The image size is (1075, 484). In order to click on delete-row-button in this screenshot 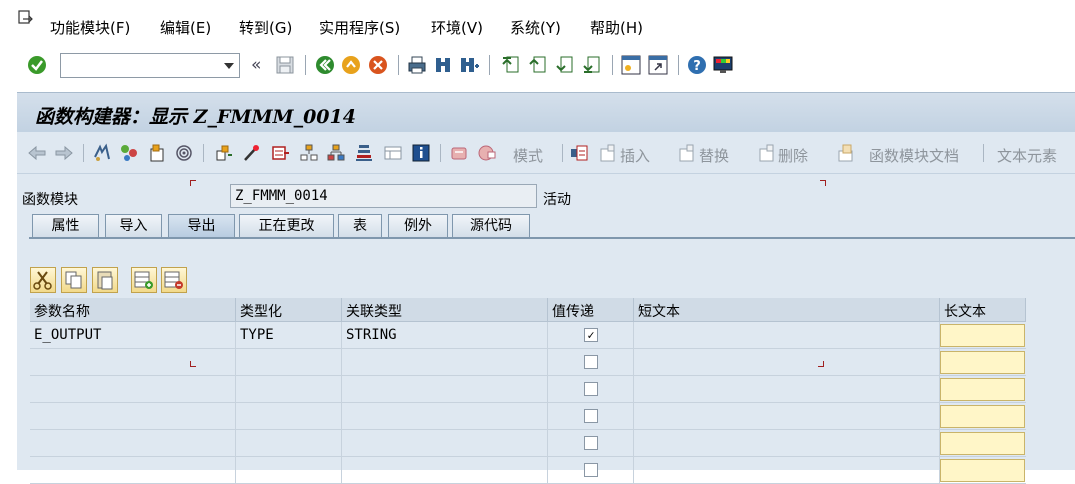, I will do `click(174, 280)`.